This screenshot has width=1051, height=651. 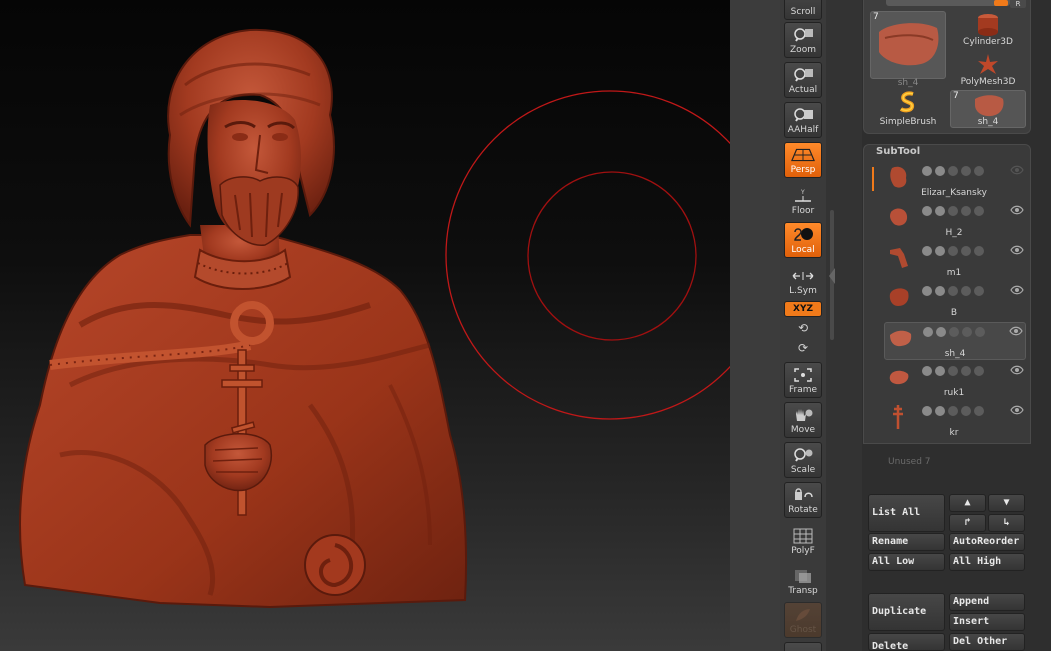 What do you see at coordinates (1001, 3) in the screenshot?
I see `slider-knob` at bounding box center [1001, 3].